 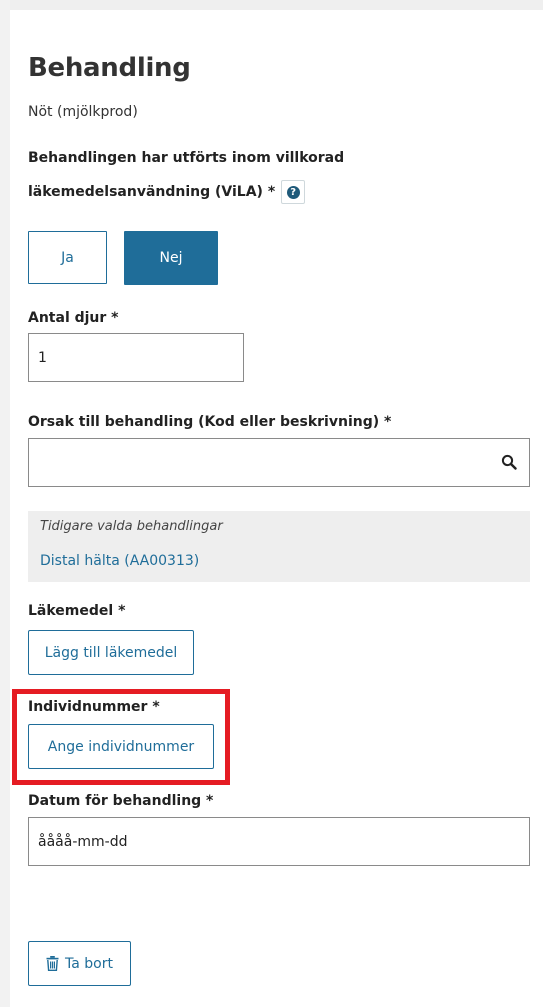 What do you see at coordinates (111, 652) in the screenshot?
I see `add-medicine-button: Lägg till läkemedel` at bounding box center [111, 652].